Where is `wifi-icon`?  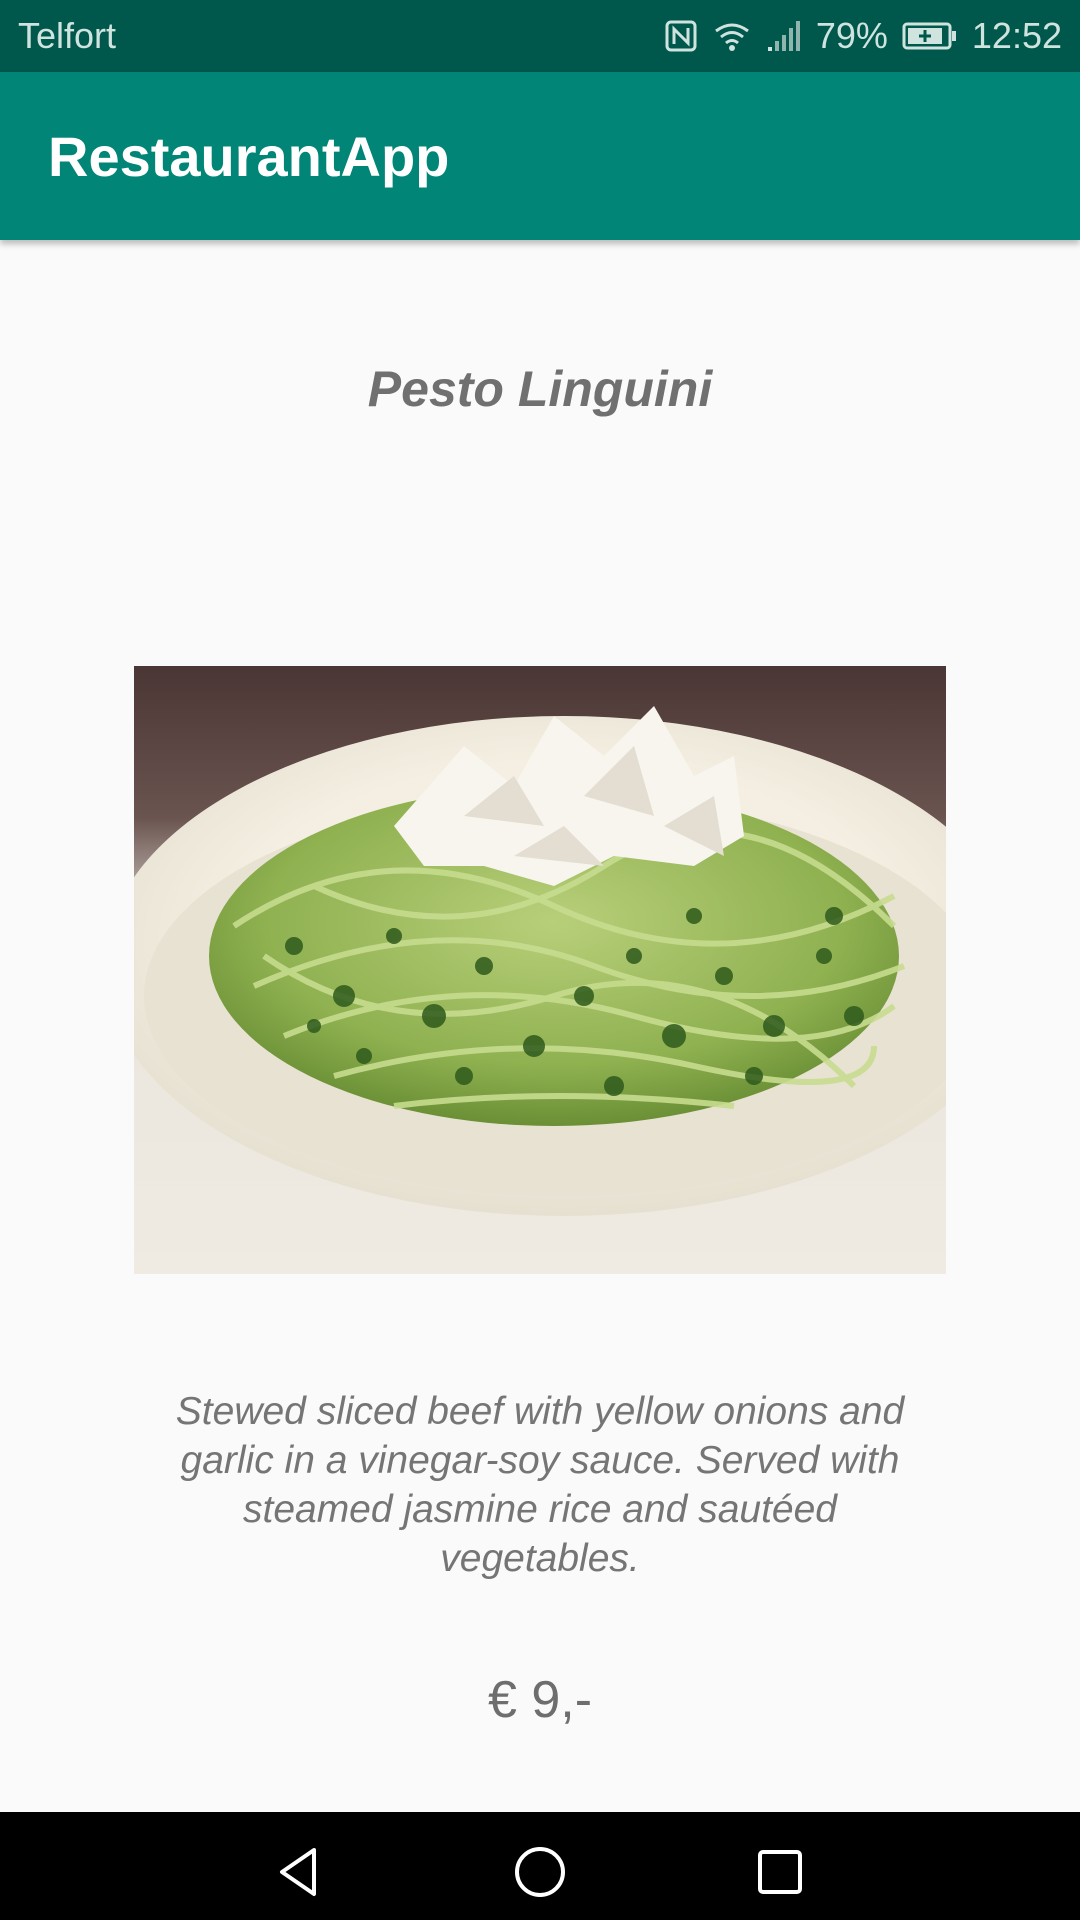 wifi-icon is located at coordinates (732, 36).